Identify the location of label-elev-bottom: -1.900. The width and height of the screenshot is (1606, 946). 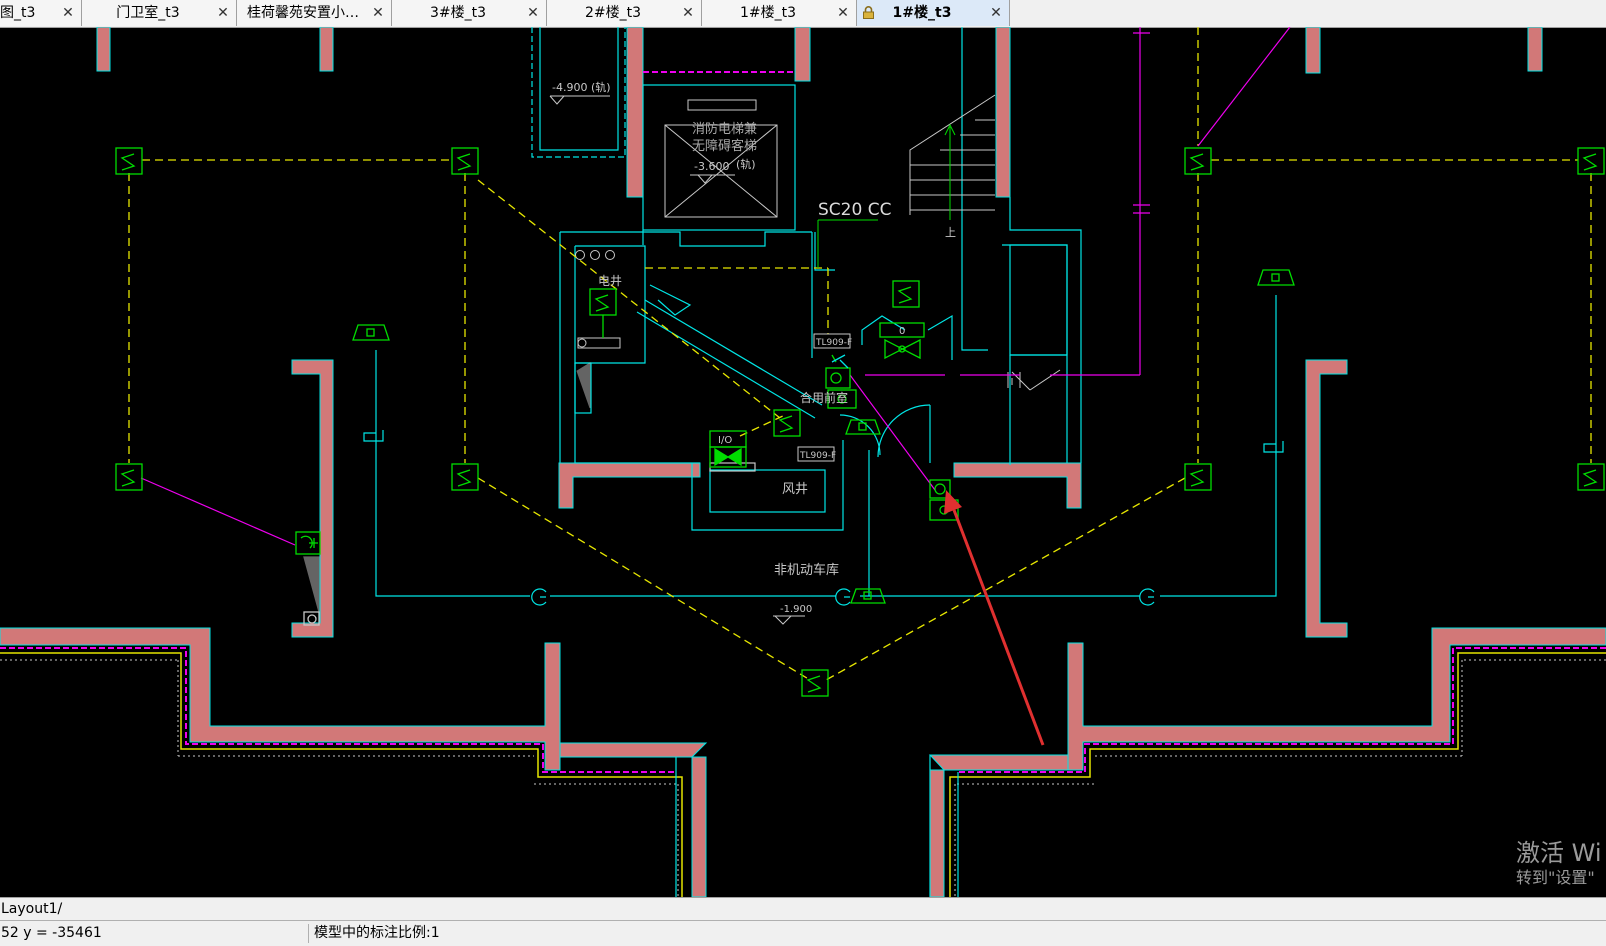
(796, 609).